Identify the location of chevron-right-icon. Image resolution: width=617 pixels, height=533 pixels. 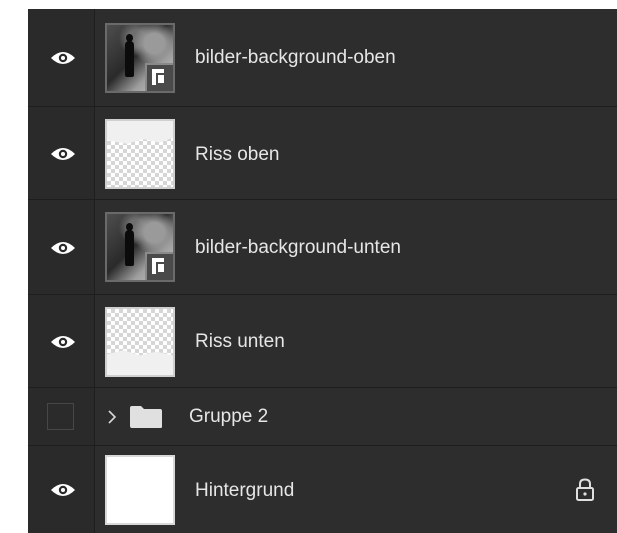
(112, 417).